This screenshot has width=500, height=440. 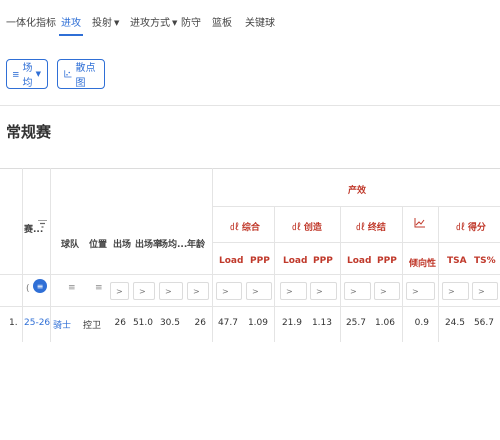 I want to click on ppp-2-filter-input: >, so click(x=323, y=291).